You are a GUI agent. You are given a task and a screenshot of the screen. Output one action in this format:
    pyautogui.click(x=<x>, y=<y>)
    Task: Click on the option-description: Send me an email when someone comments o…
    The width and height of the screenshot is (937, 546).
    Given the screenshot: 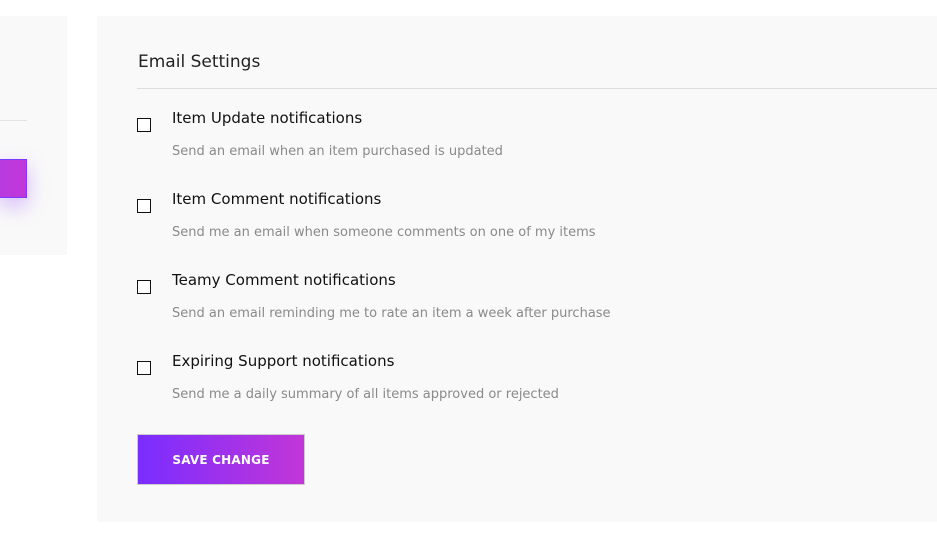 What is the action you would take?
    pyautogui.click(x=384, y=232)
    